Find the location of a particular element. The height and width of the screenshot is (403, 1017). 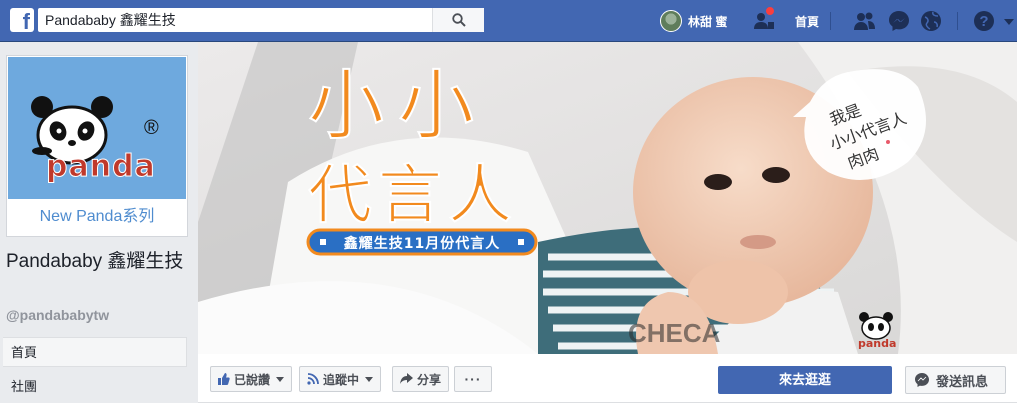

send-message-label: 發送訊息 is located at coordinates (962, 381).